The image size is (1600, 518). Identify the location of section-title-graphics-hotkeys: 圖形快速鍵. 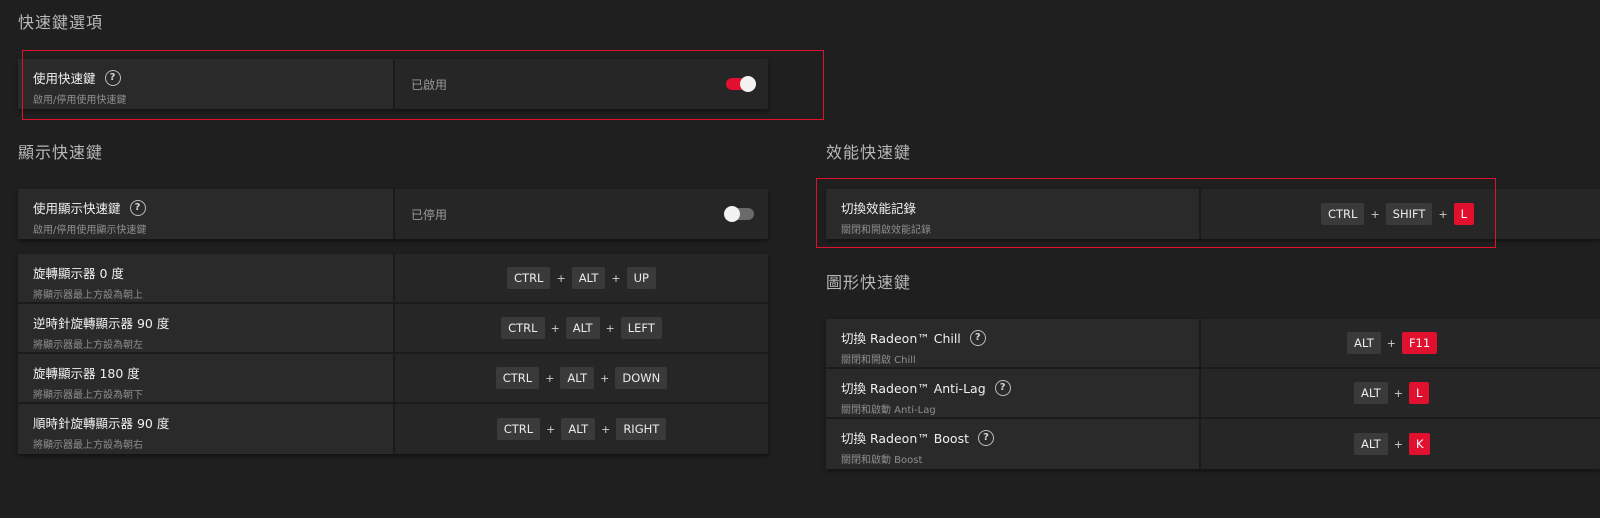
(869, 282).